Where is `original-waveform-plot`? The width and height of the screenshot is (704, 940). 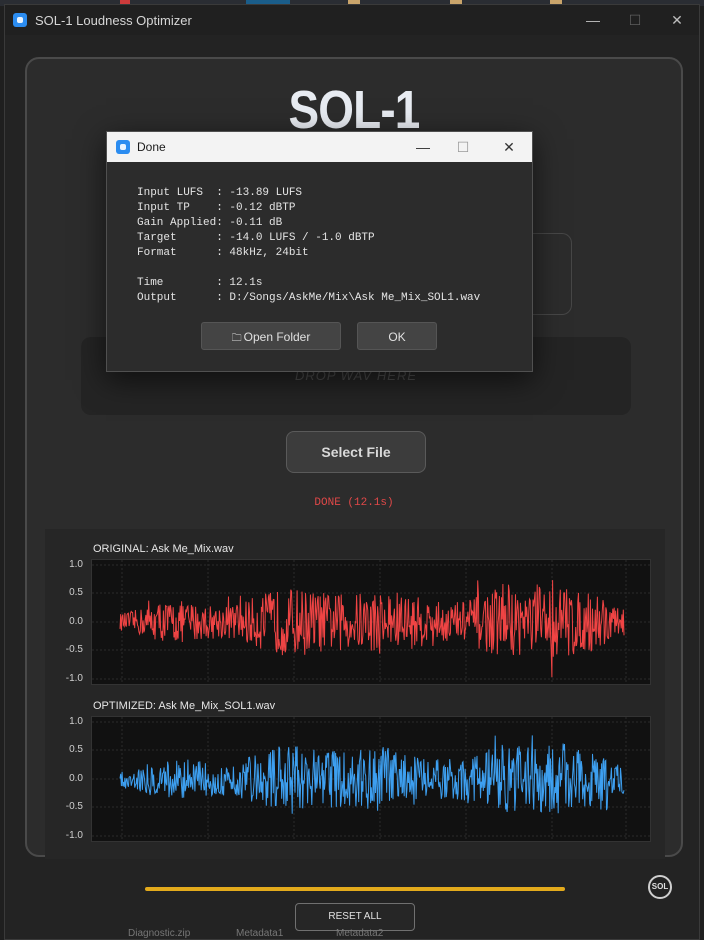
original-waveform-plot is located at coordinates (371, 622).